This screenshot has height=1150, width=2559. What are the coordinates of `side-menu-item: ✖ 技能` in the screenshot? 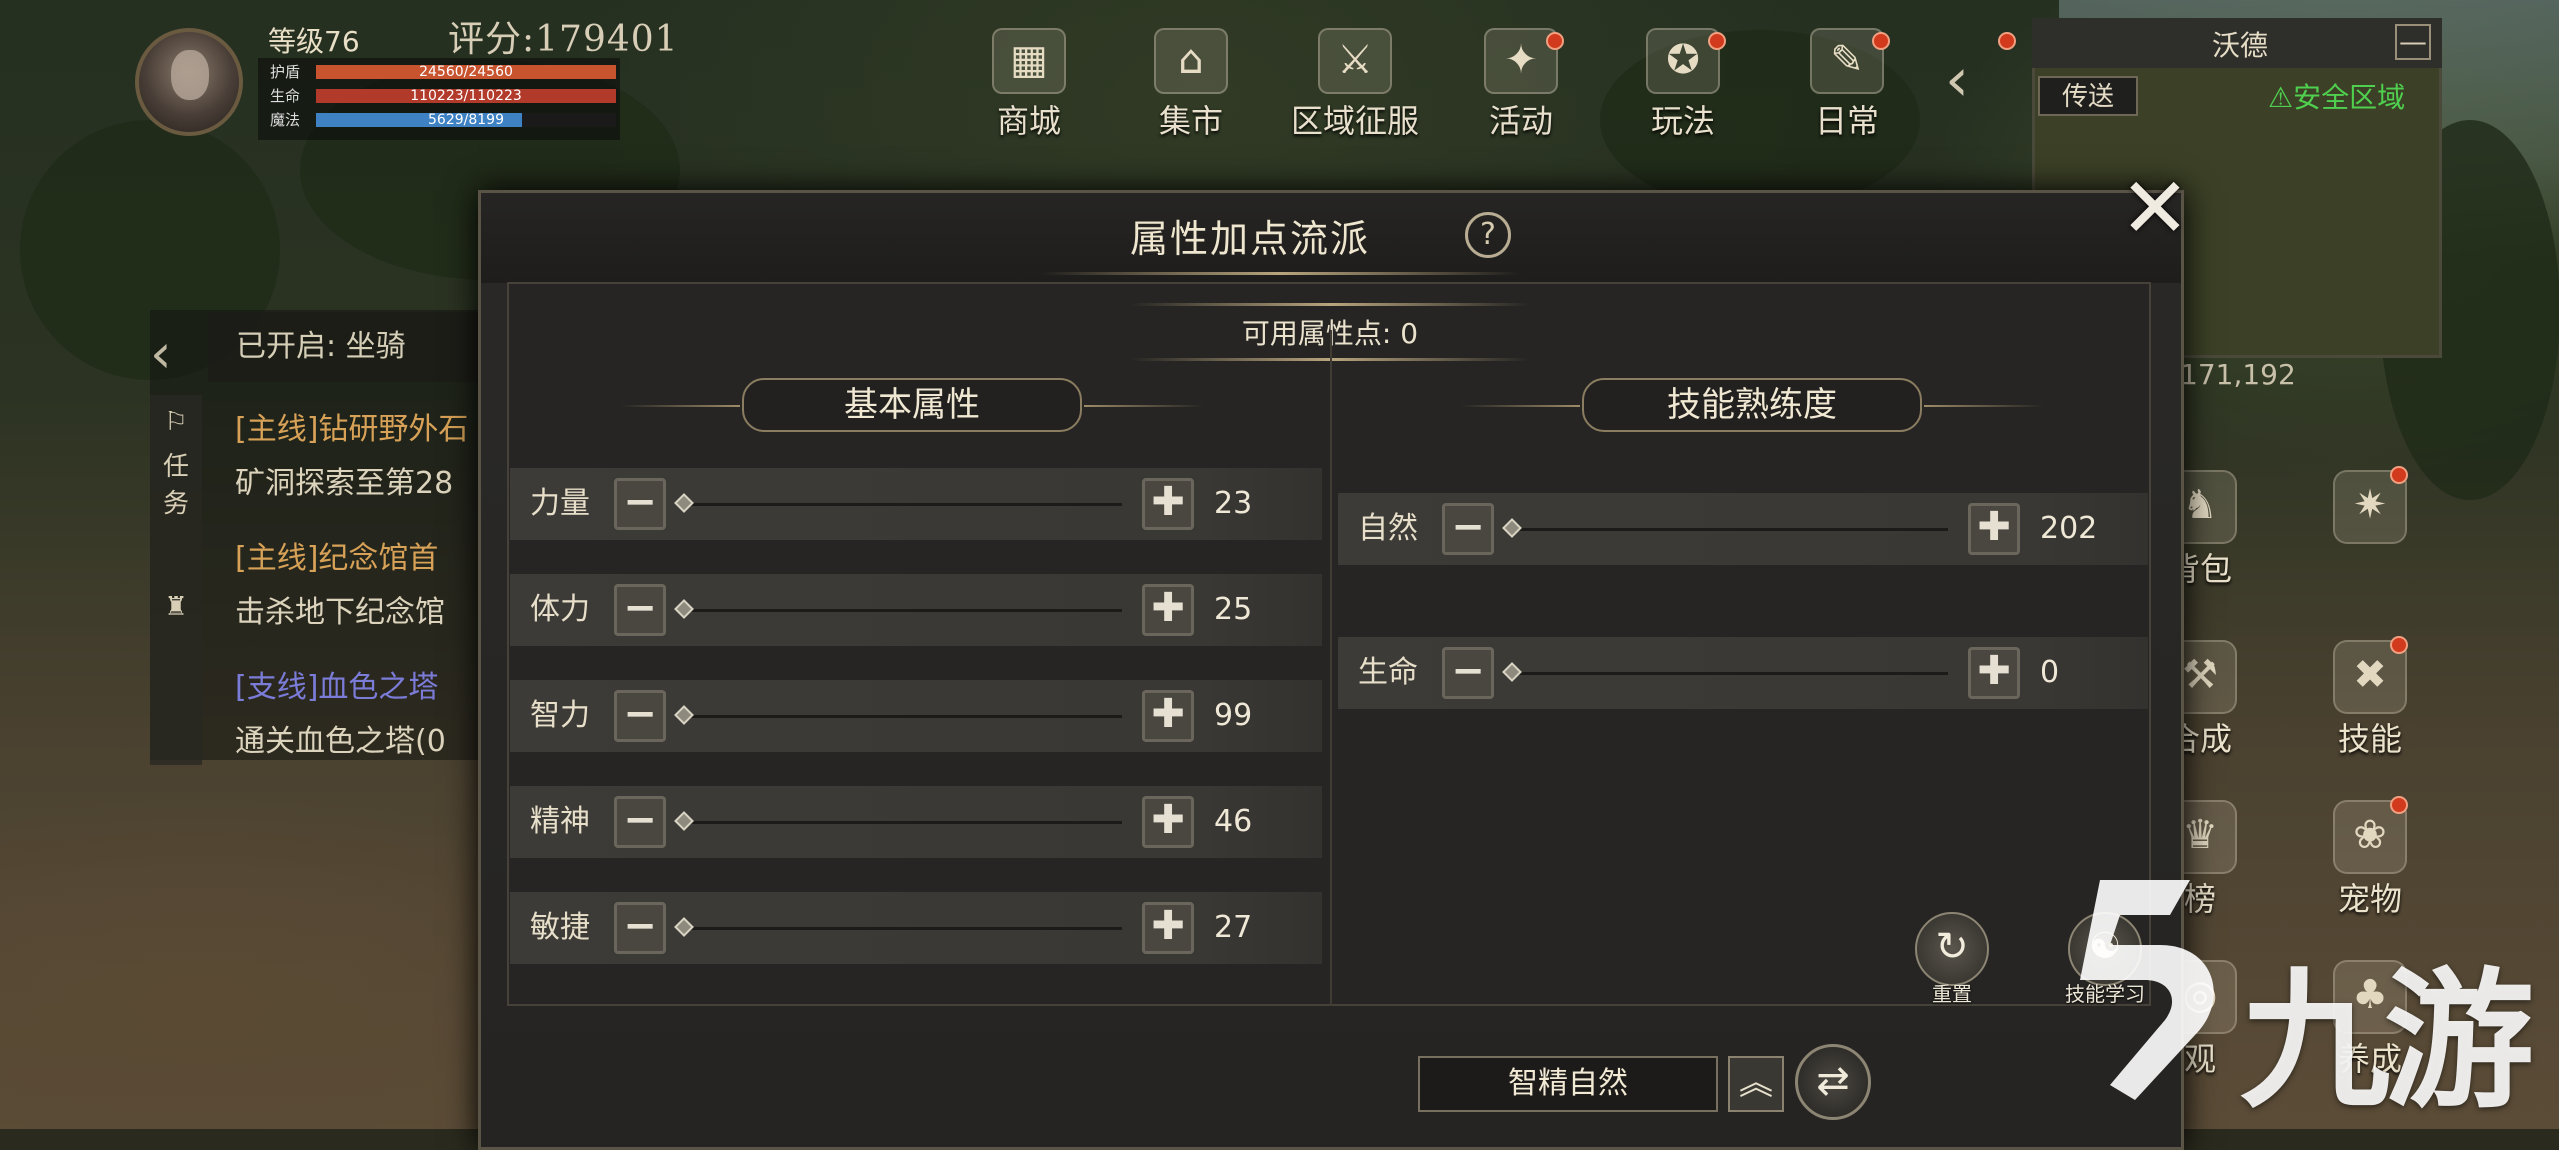 It's located at (2370, 698).